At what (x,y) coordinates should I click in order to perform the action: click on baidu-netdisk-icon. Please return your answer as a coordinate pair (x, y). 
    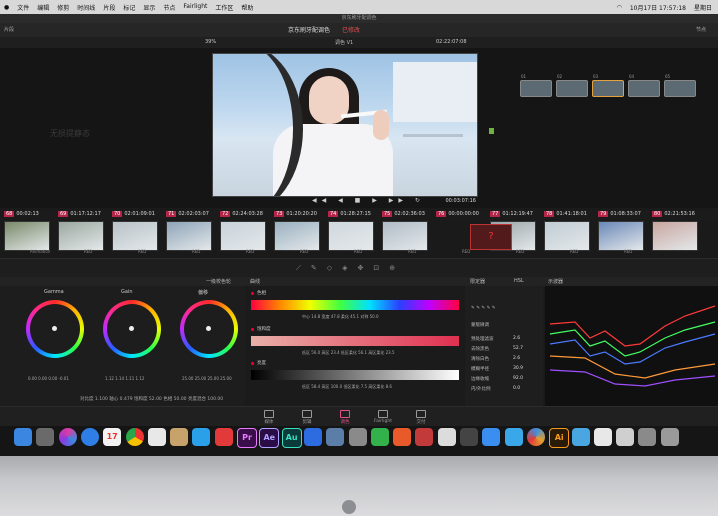
    Looking at the image, I should click on (312, 437).